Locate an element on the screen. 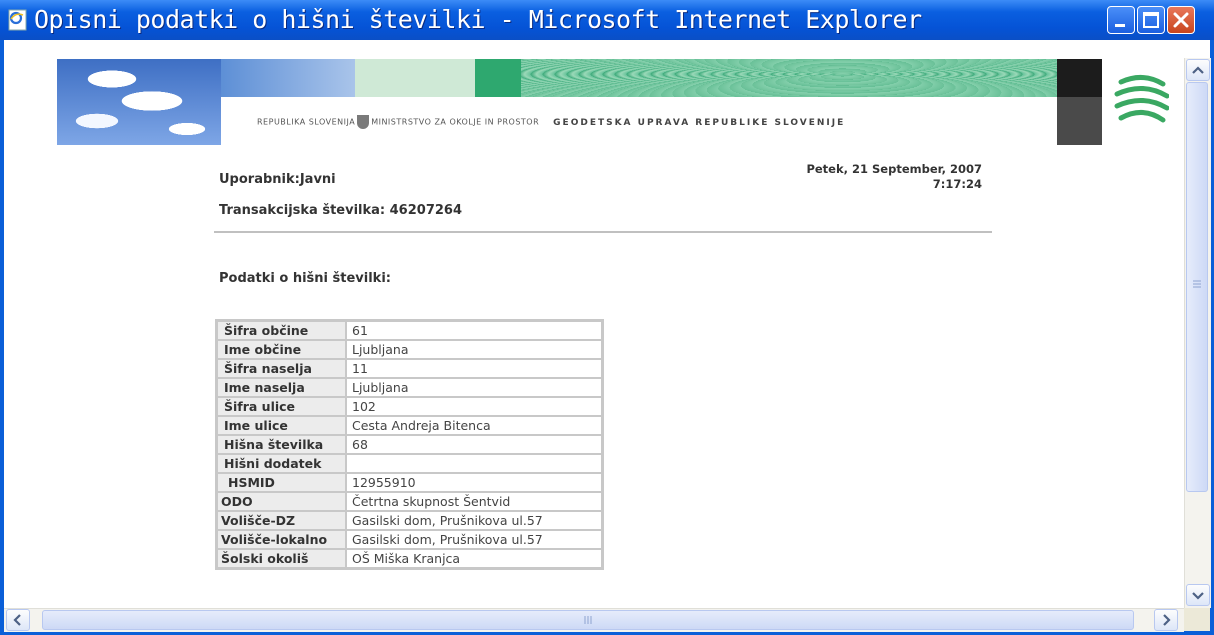 The width and height of the screenshot is (1214, 635). horizontal-scroll-thumb is located at coordinates (588, 620).